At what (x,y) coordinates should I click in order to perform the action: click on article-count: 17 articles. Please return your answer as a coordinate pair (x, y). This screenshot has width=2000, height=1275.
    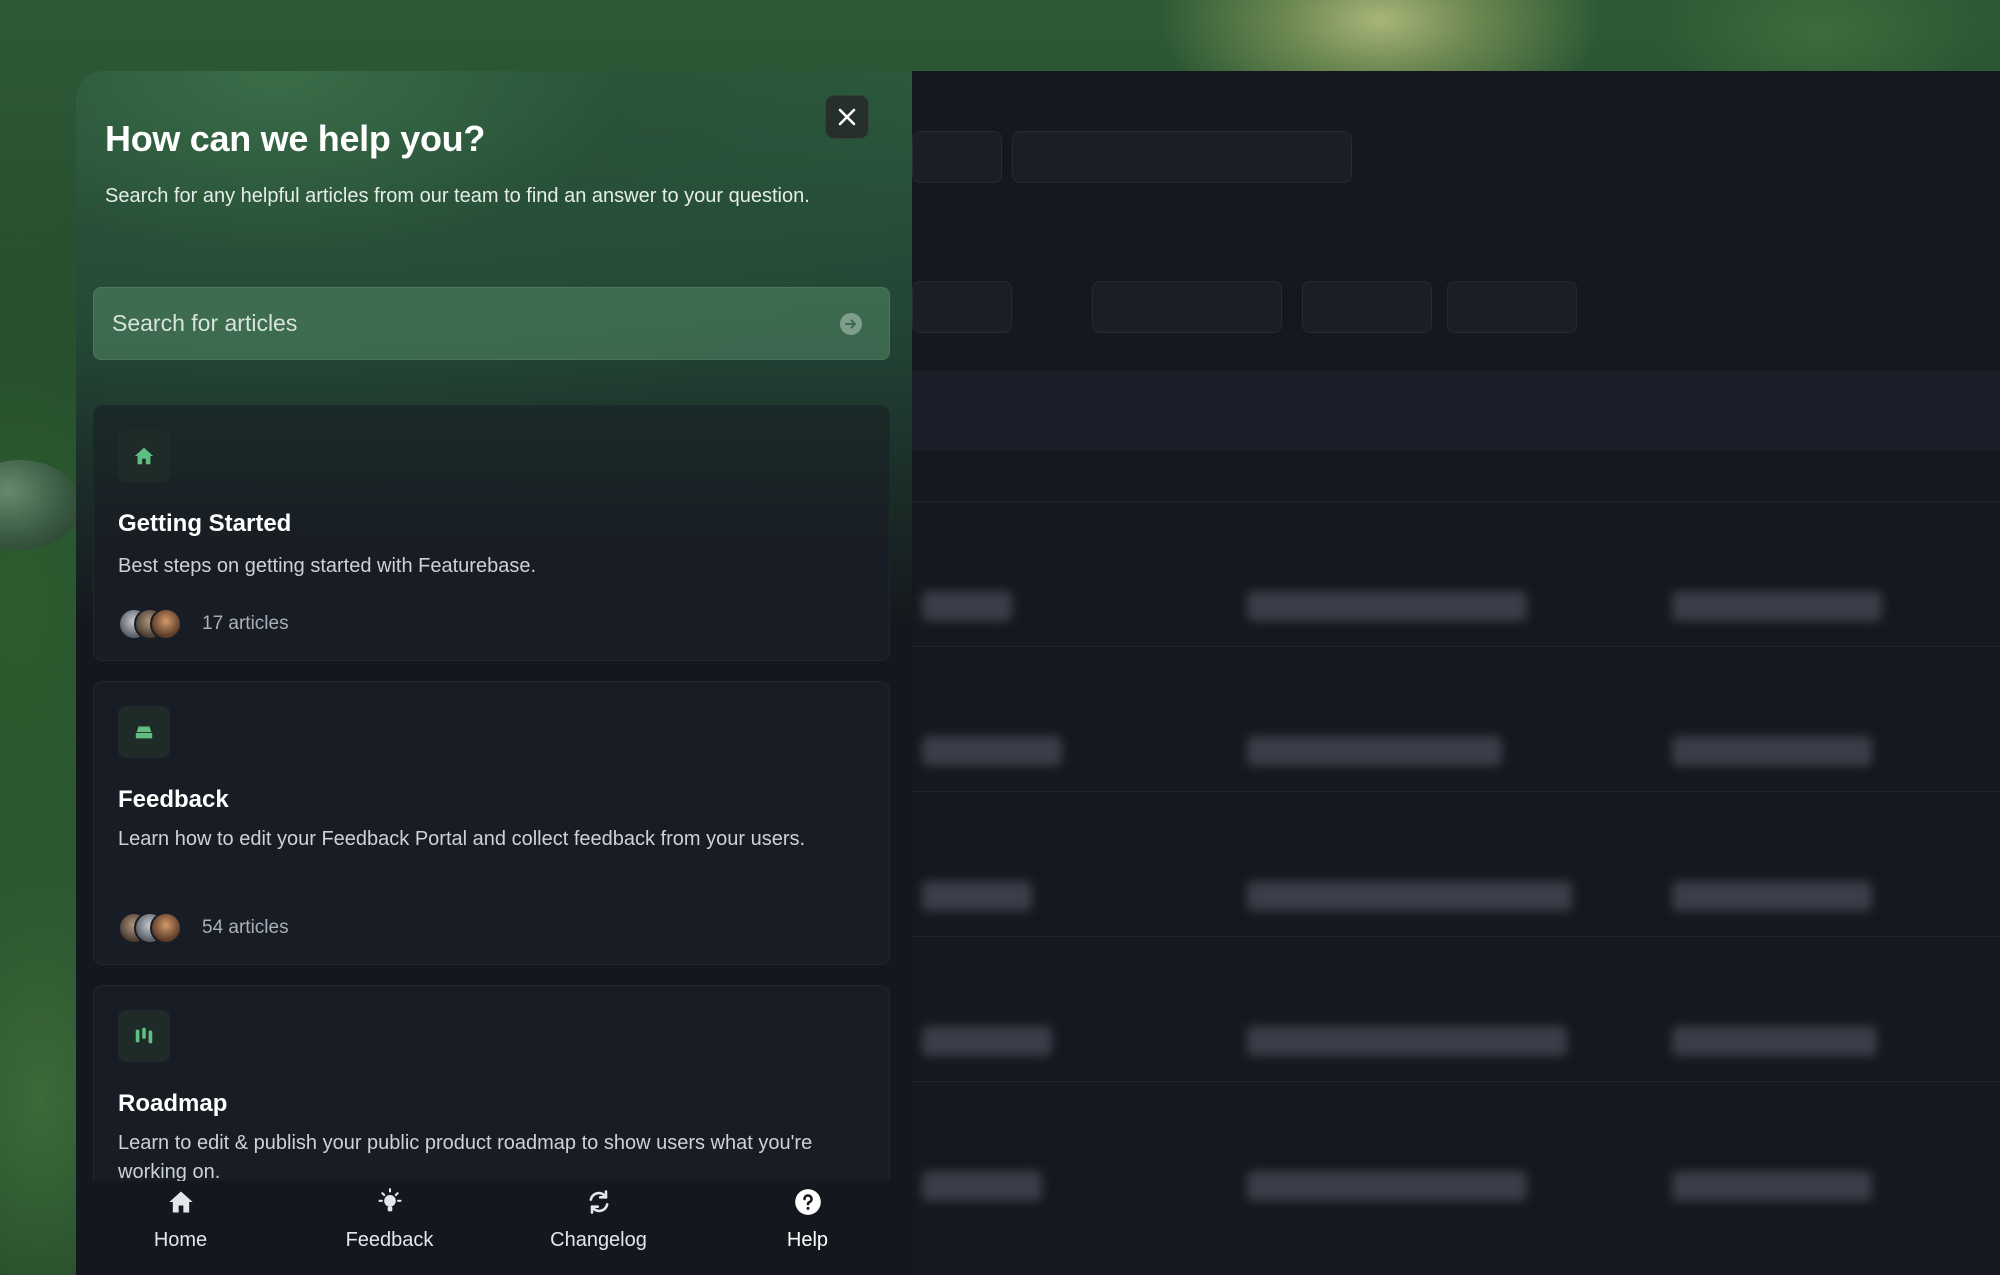
    Looking at the image, I should click on (245, 623).